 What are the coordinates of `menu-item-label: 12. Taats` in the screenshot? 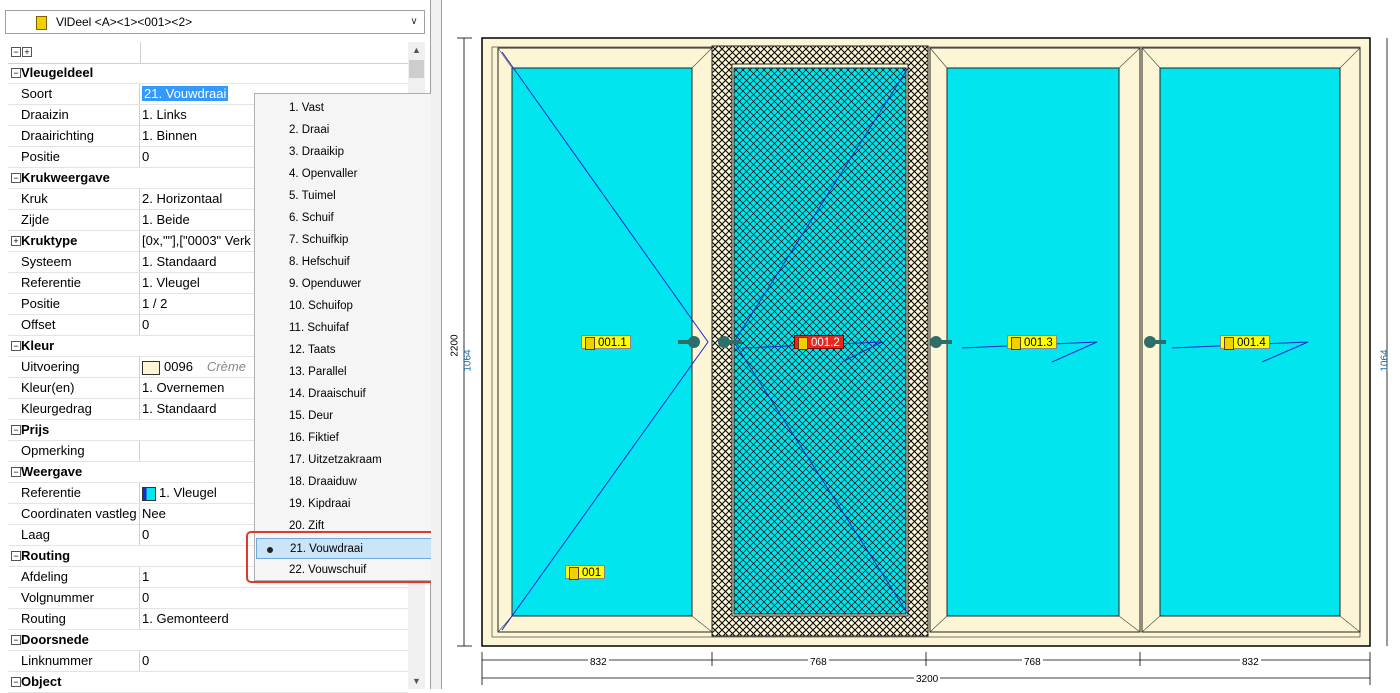 It's located at (312, 350).